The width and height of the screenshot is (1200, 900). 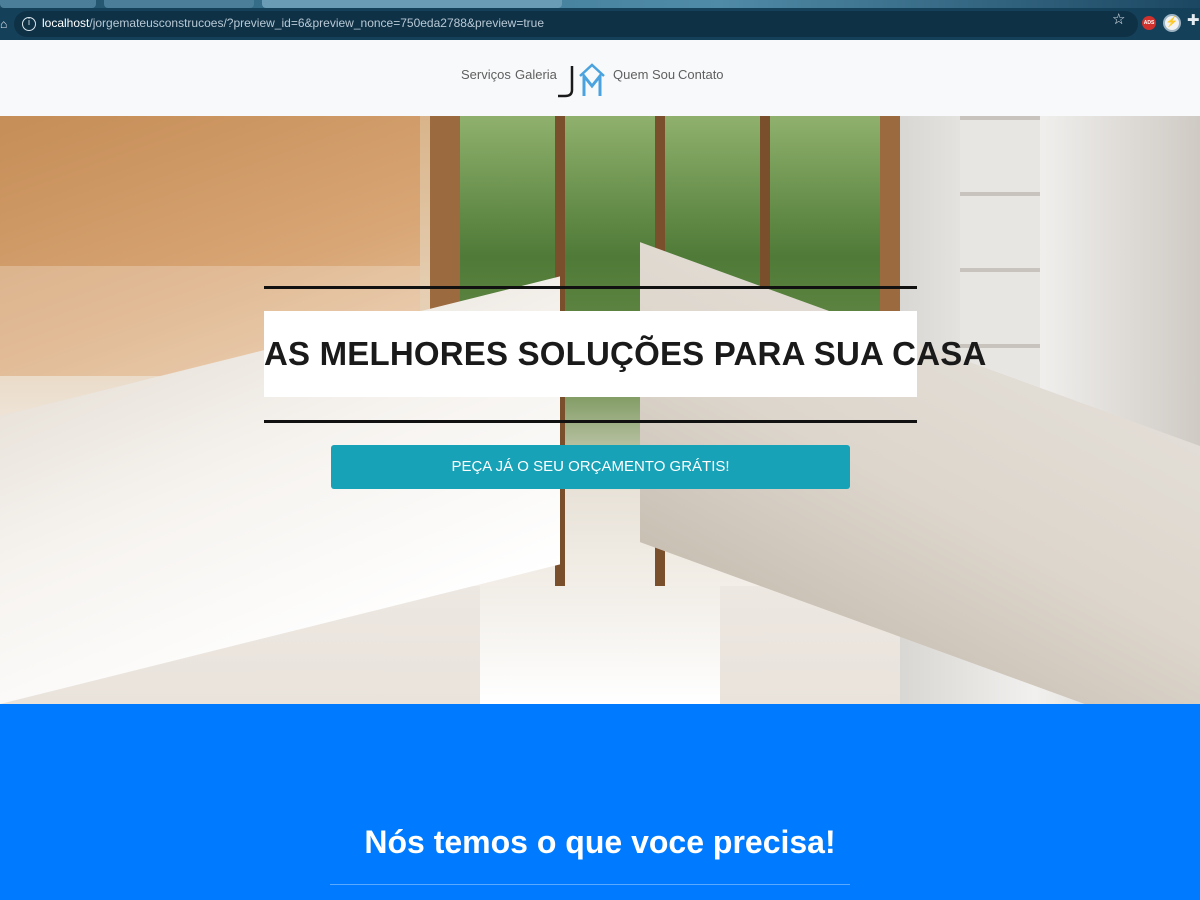 I want to click on headline-rule-bottom, so click(x=590, y=421).